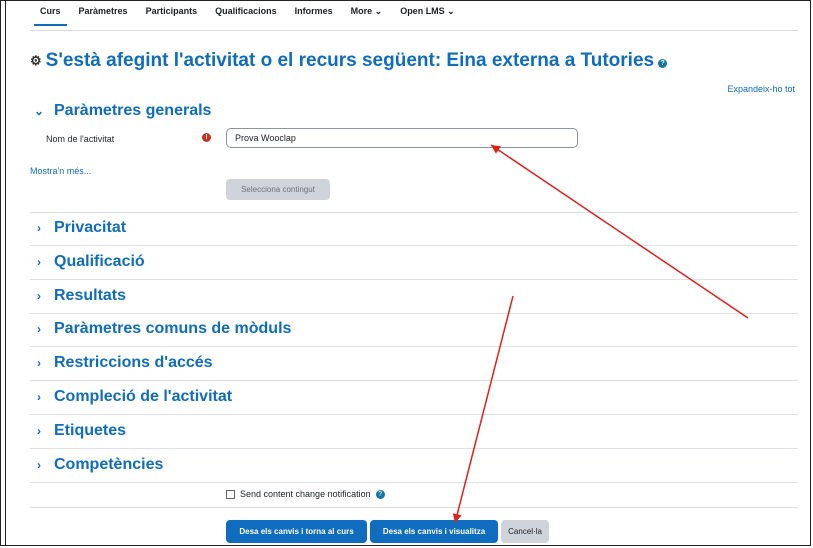 The image size is (813, 548). Describe the element at coordinates (619, 231) in the screenshot. I see `arrow-to-name-field` at that location.